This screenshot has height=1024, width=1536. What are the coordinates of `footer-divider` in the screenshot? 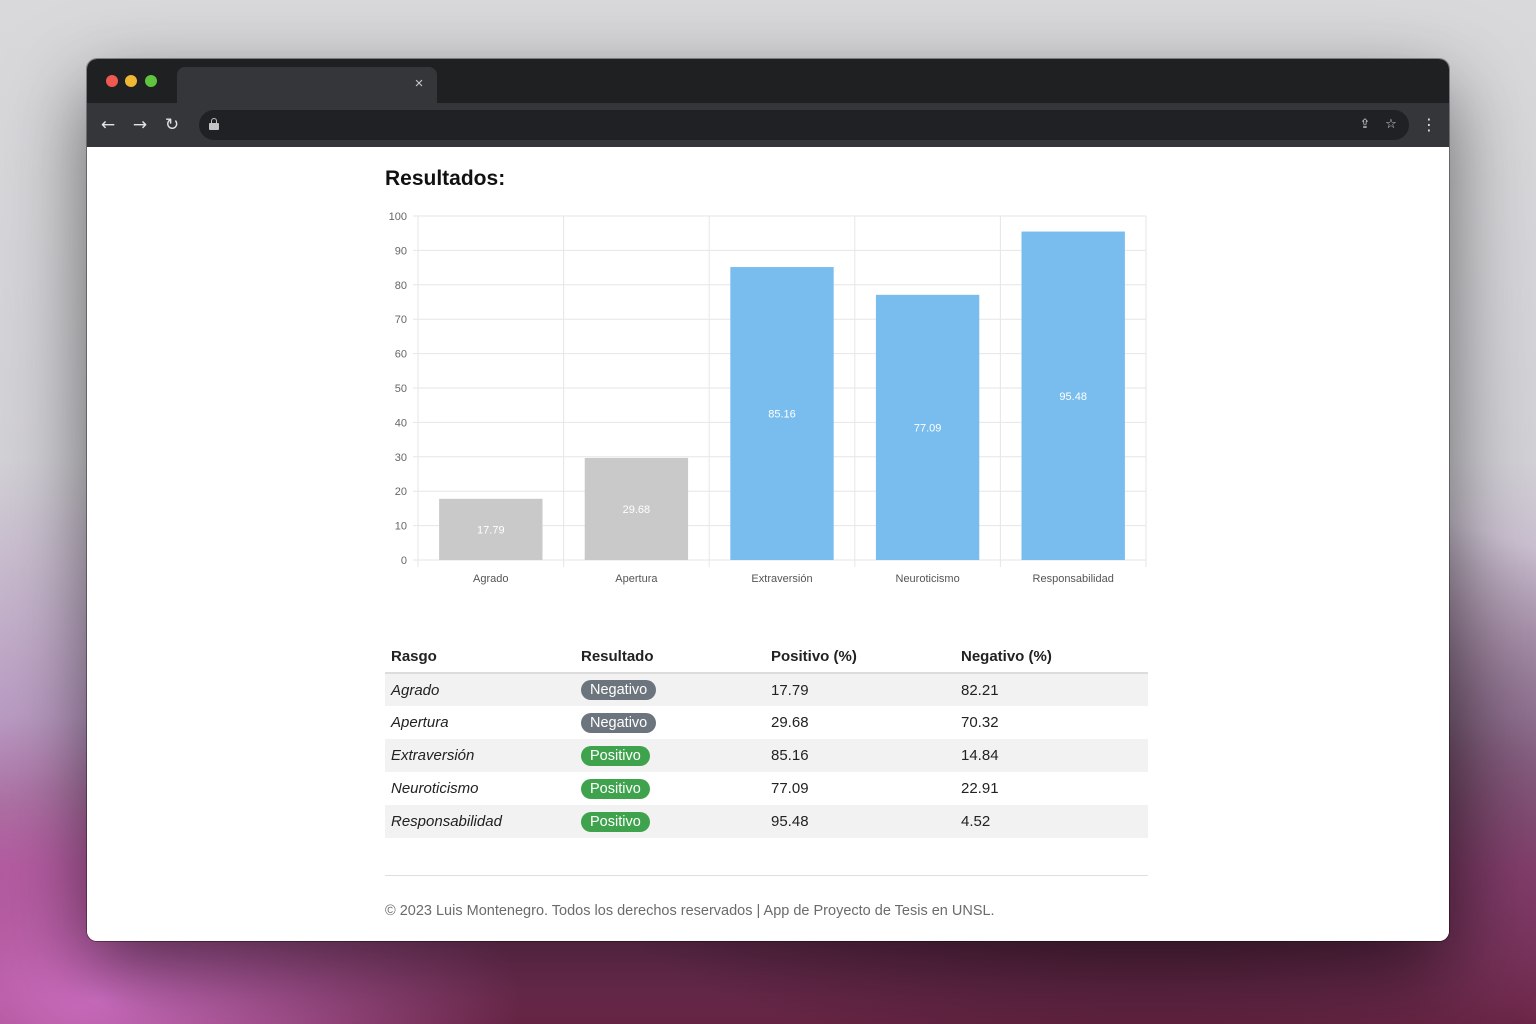 It's located at (766, 875).